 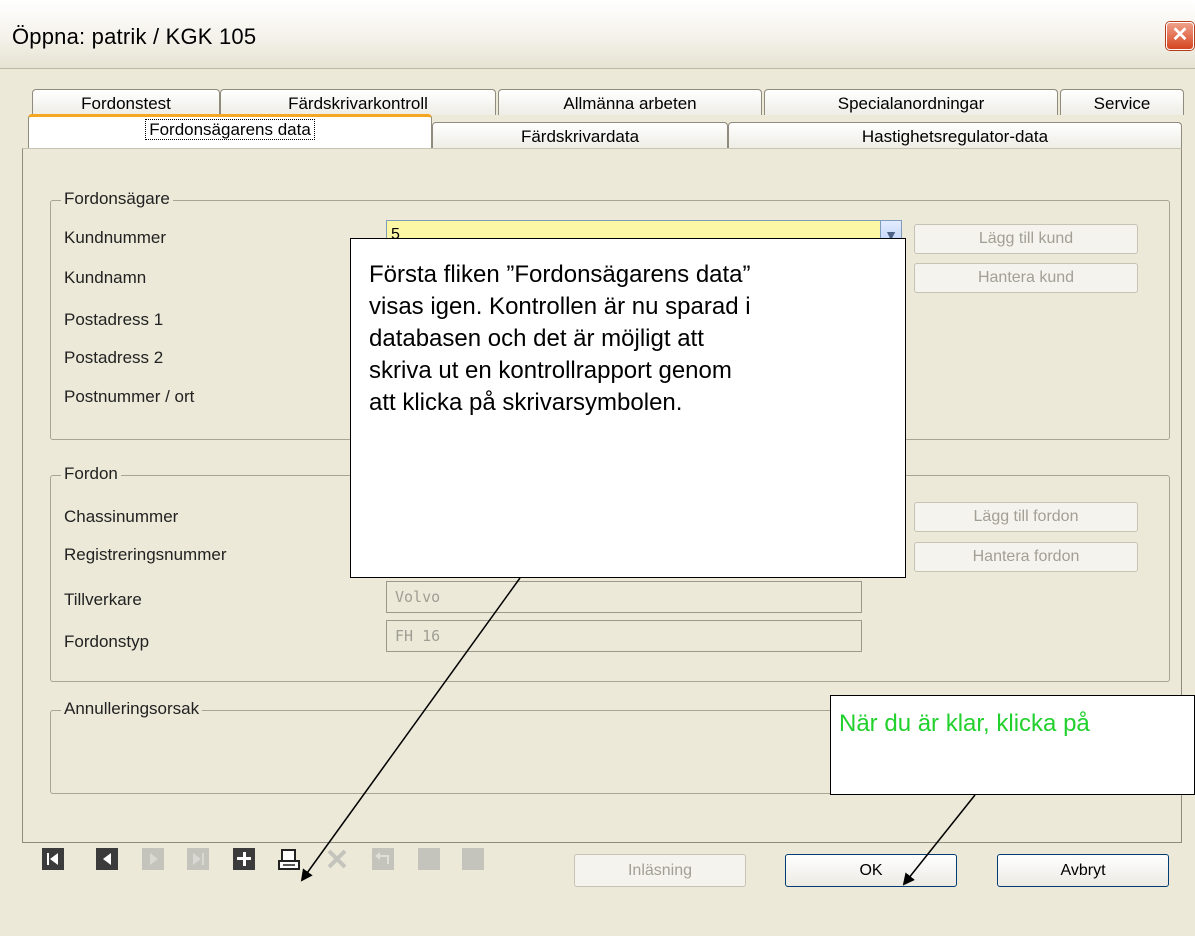 What do you see at coordinates (410, 729) in the screenshot?
I see `arrow-to-printer` at bounding box center [410, 729].